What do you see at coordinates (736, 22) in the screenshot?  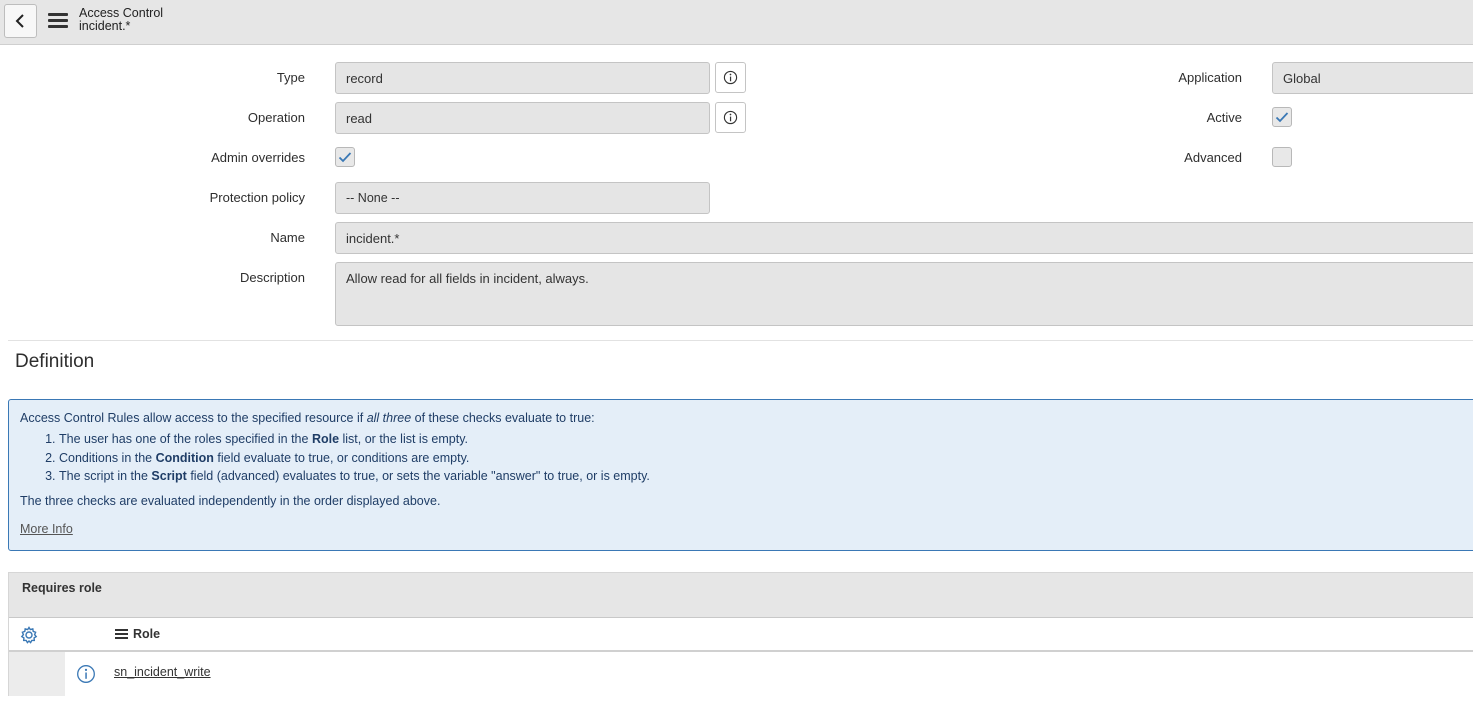 I see `form-header: Access Control incident.*` at bounding box center [736, 22].